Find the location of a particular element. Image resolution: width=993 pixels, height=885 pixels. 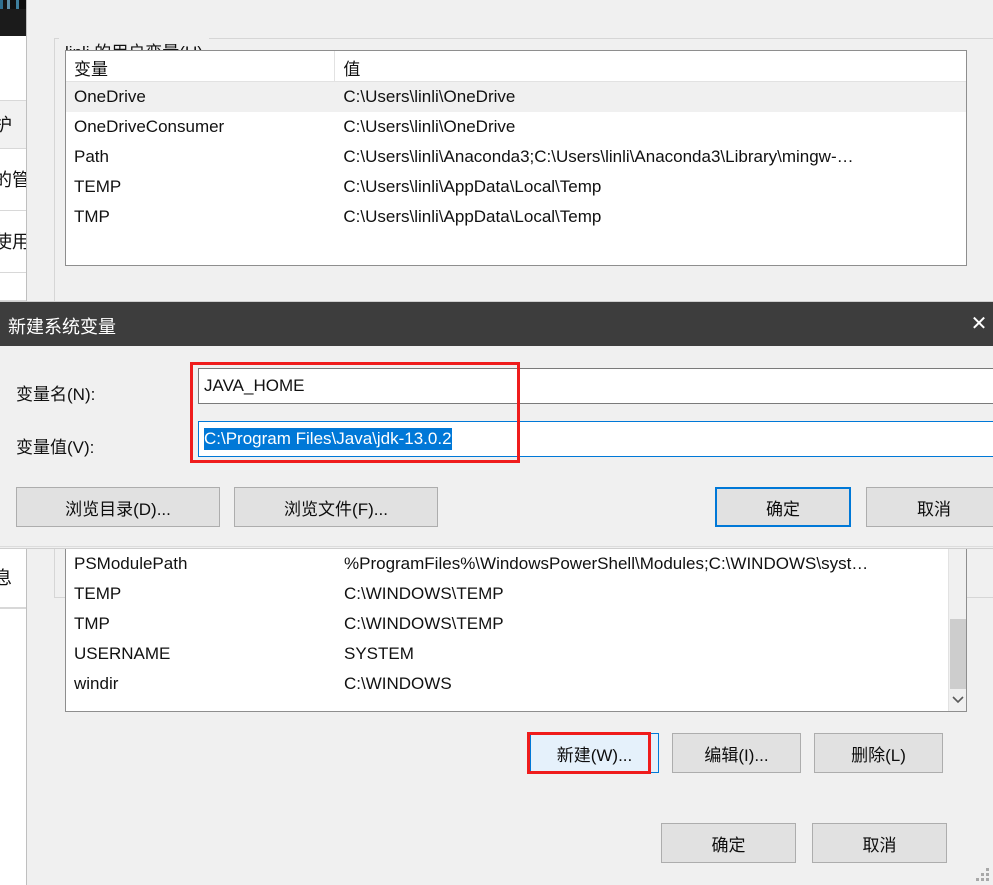

table-row: TEMP C:\WINDOWS\TEMP is located at coordinates (516, 594).